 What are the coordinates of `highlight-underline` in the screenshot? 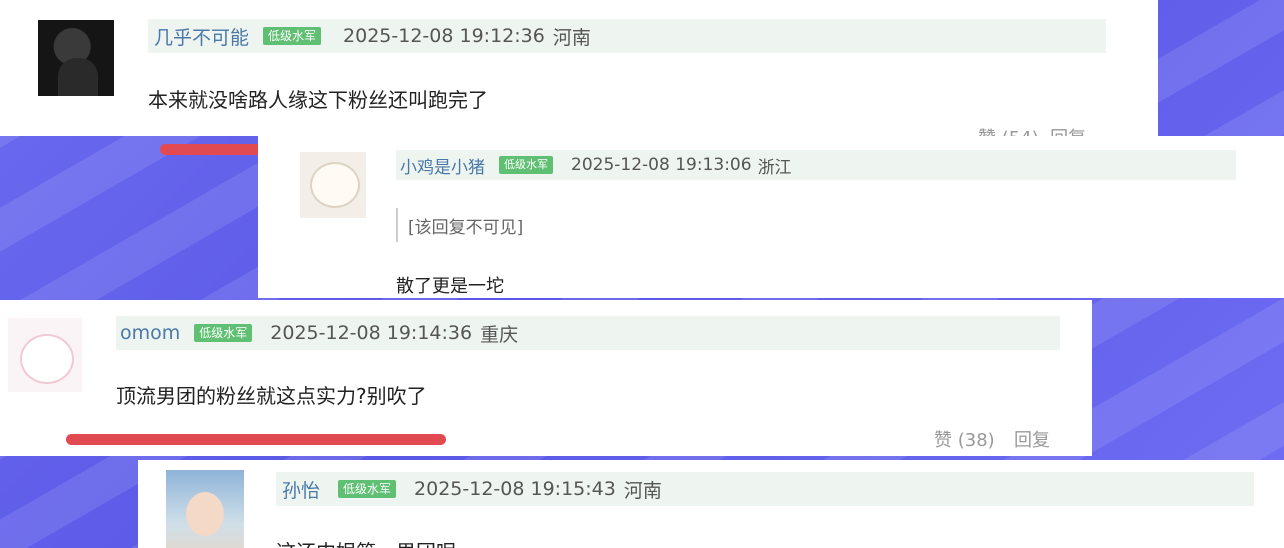 It's located at (256, 439).